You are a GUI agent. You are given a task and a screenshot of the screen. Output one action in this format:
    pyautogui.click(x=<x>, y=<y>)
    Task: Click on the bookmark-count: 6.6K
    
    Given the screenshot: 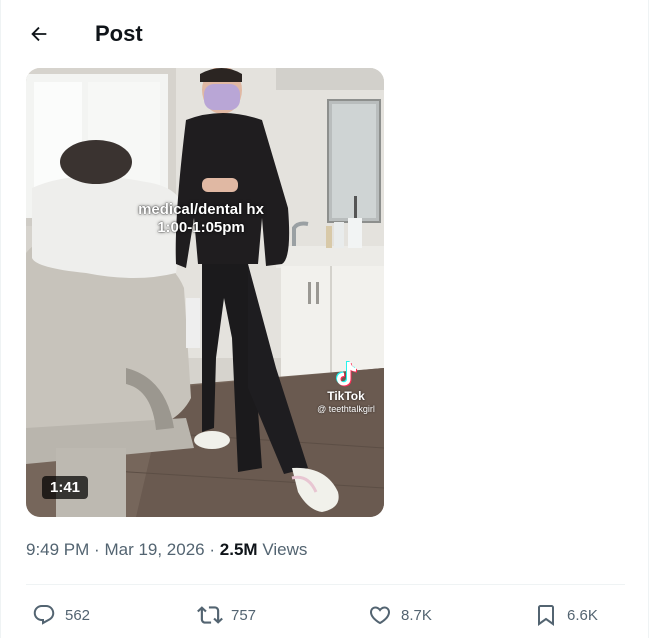 What is the action you would take?
    pyautogui.click(x=582, y=615)
    